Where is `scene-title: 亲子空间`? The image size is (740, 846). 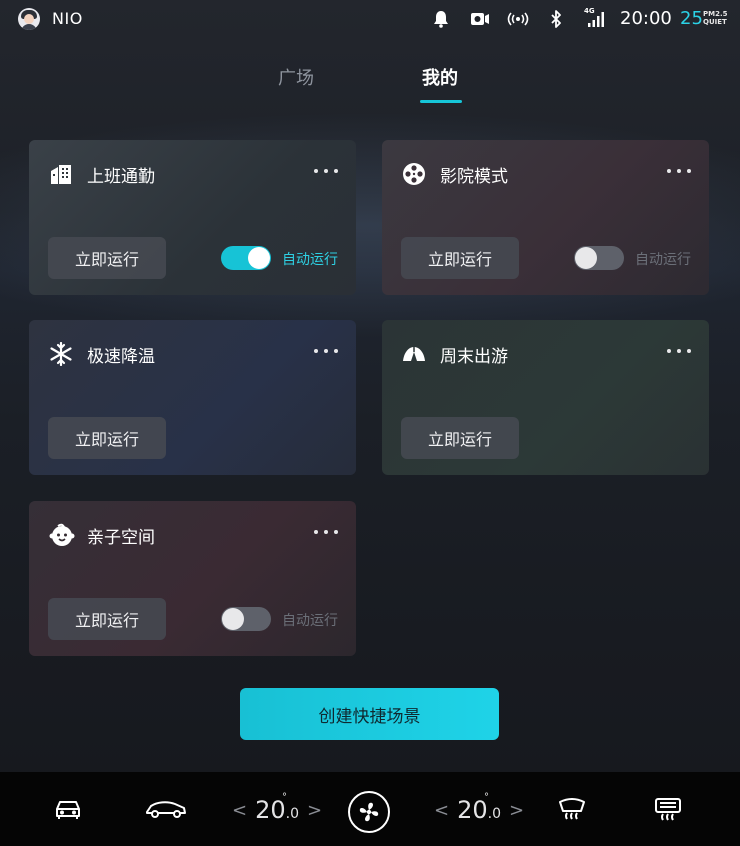 scene-title: 亲子空间 is located at coordinates (121, 538).